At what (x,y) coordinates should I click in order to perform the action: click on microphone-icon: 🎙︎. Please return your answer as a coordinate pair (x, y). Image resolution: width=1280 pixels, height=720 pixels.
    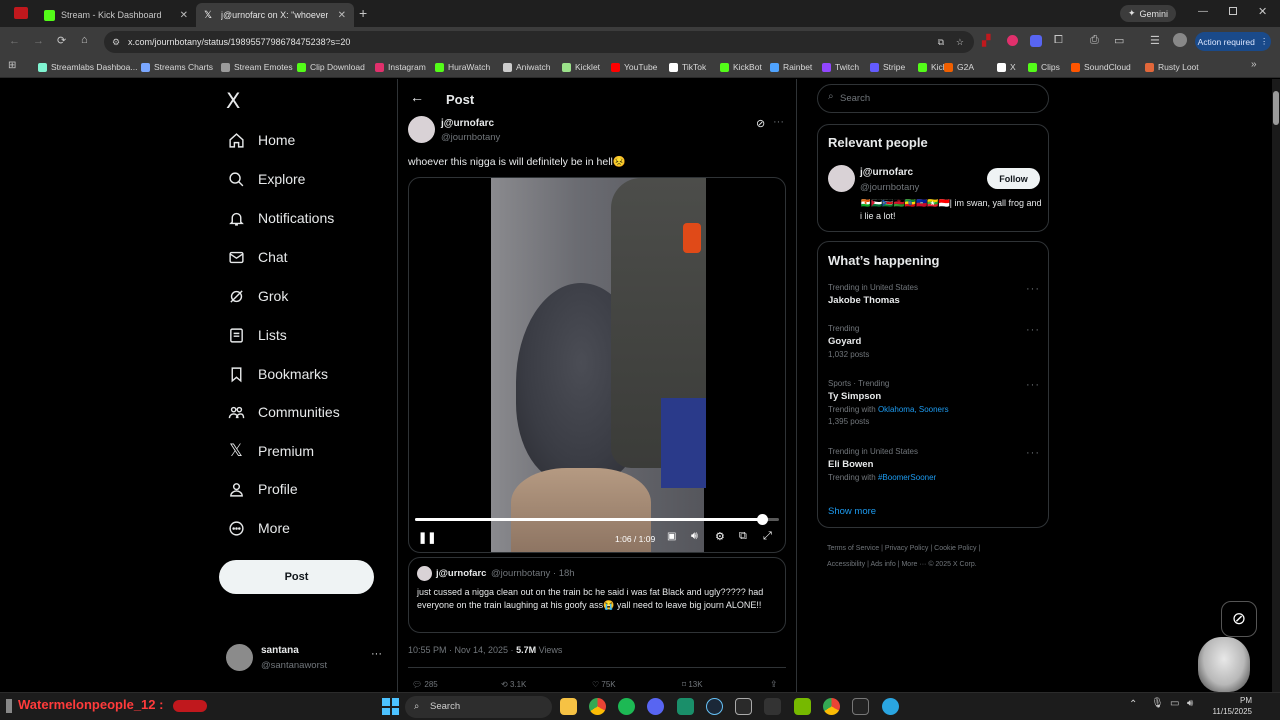
    Looking at the image, I should click on (1157, 703).